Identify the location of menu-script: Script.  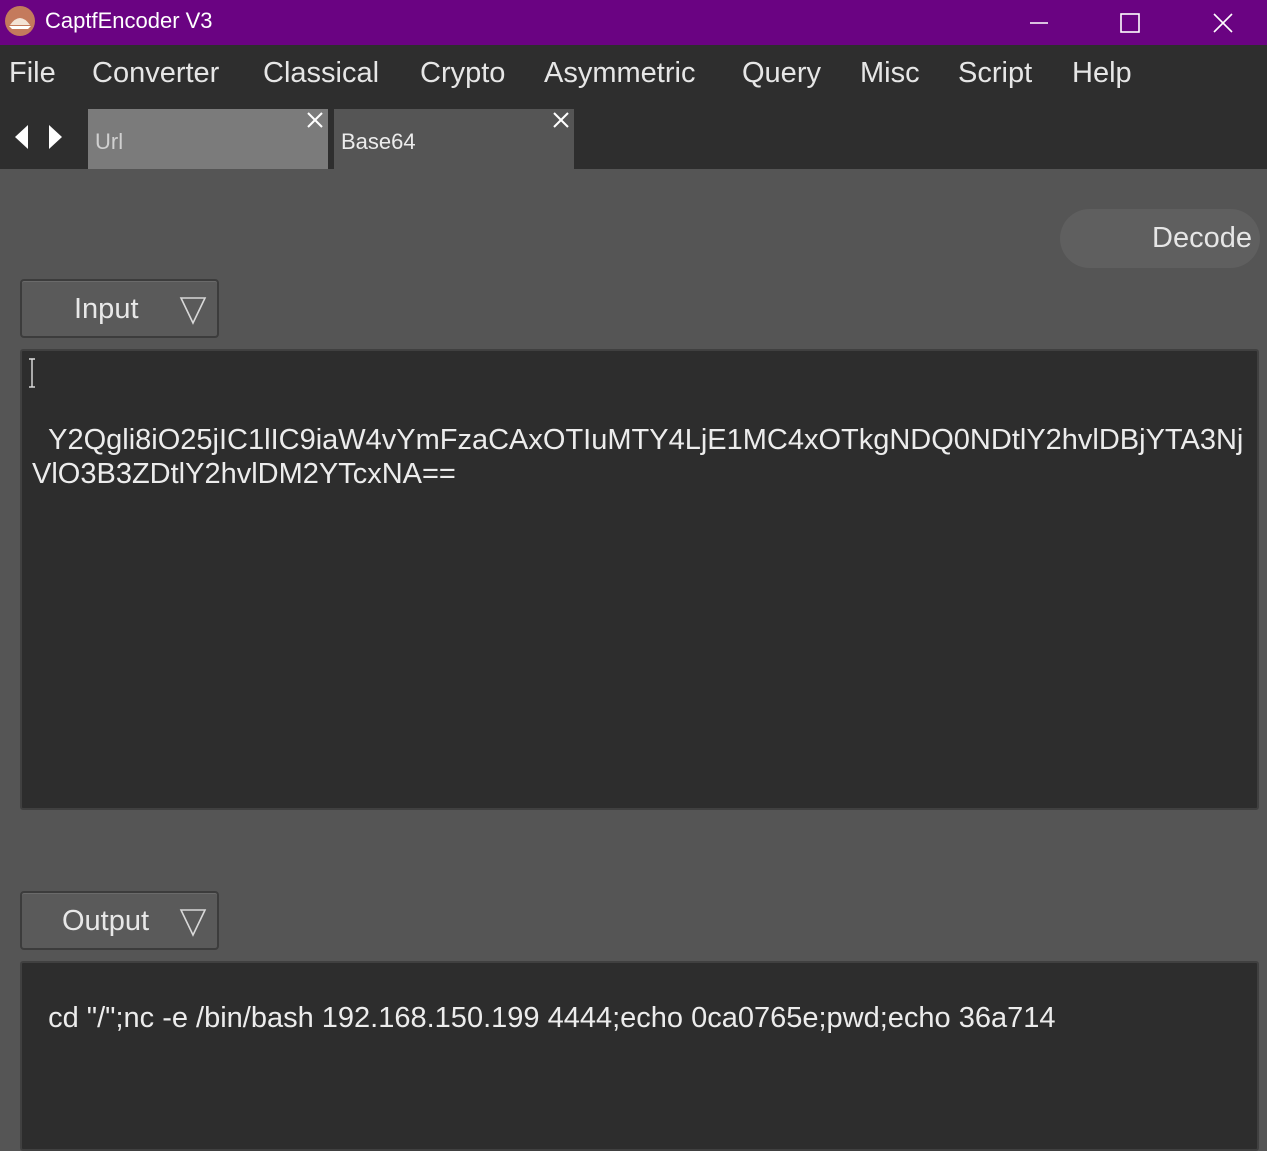
(995, 73).